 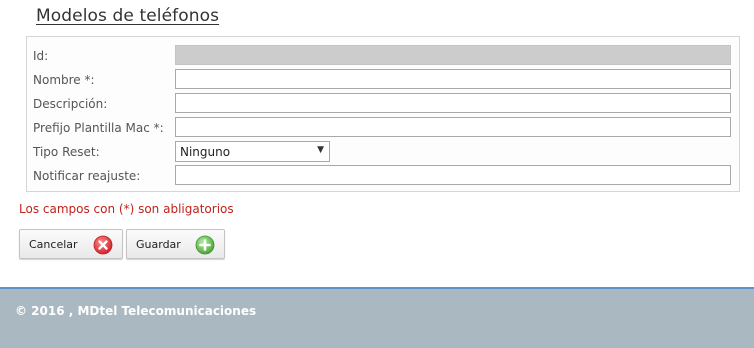 What do you see at coordinates (128, 16) in the screenshot?
I see `page-title: Modelos de teléfonos` at bounding box center [128, 16].